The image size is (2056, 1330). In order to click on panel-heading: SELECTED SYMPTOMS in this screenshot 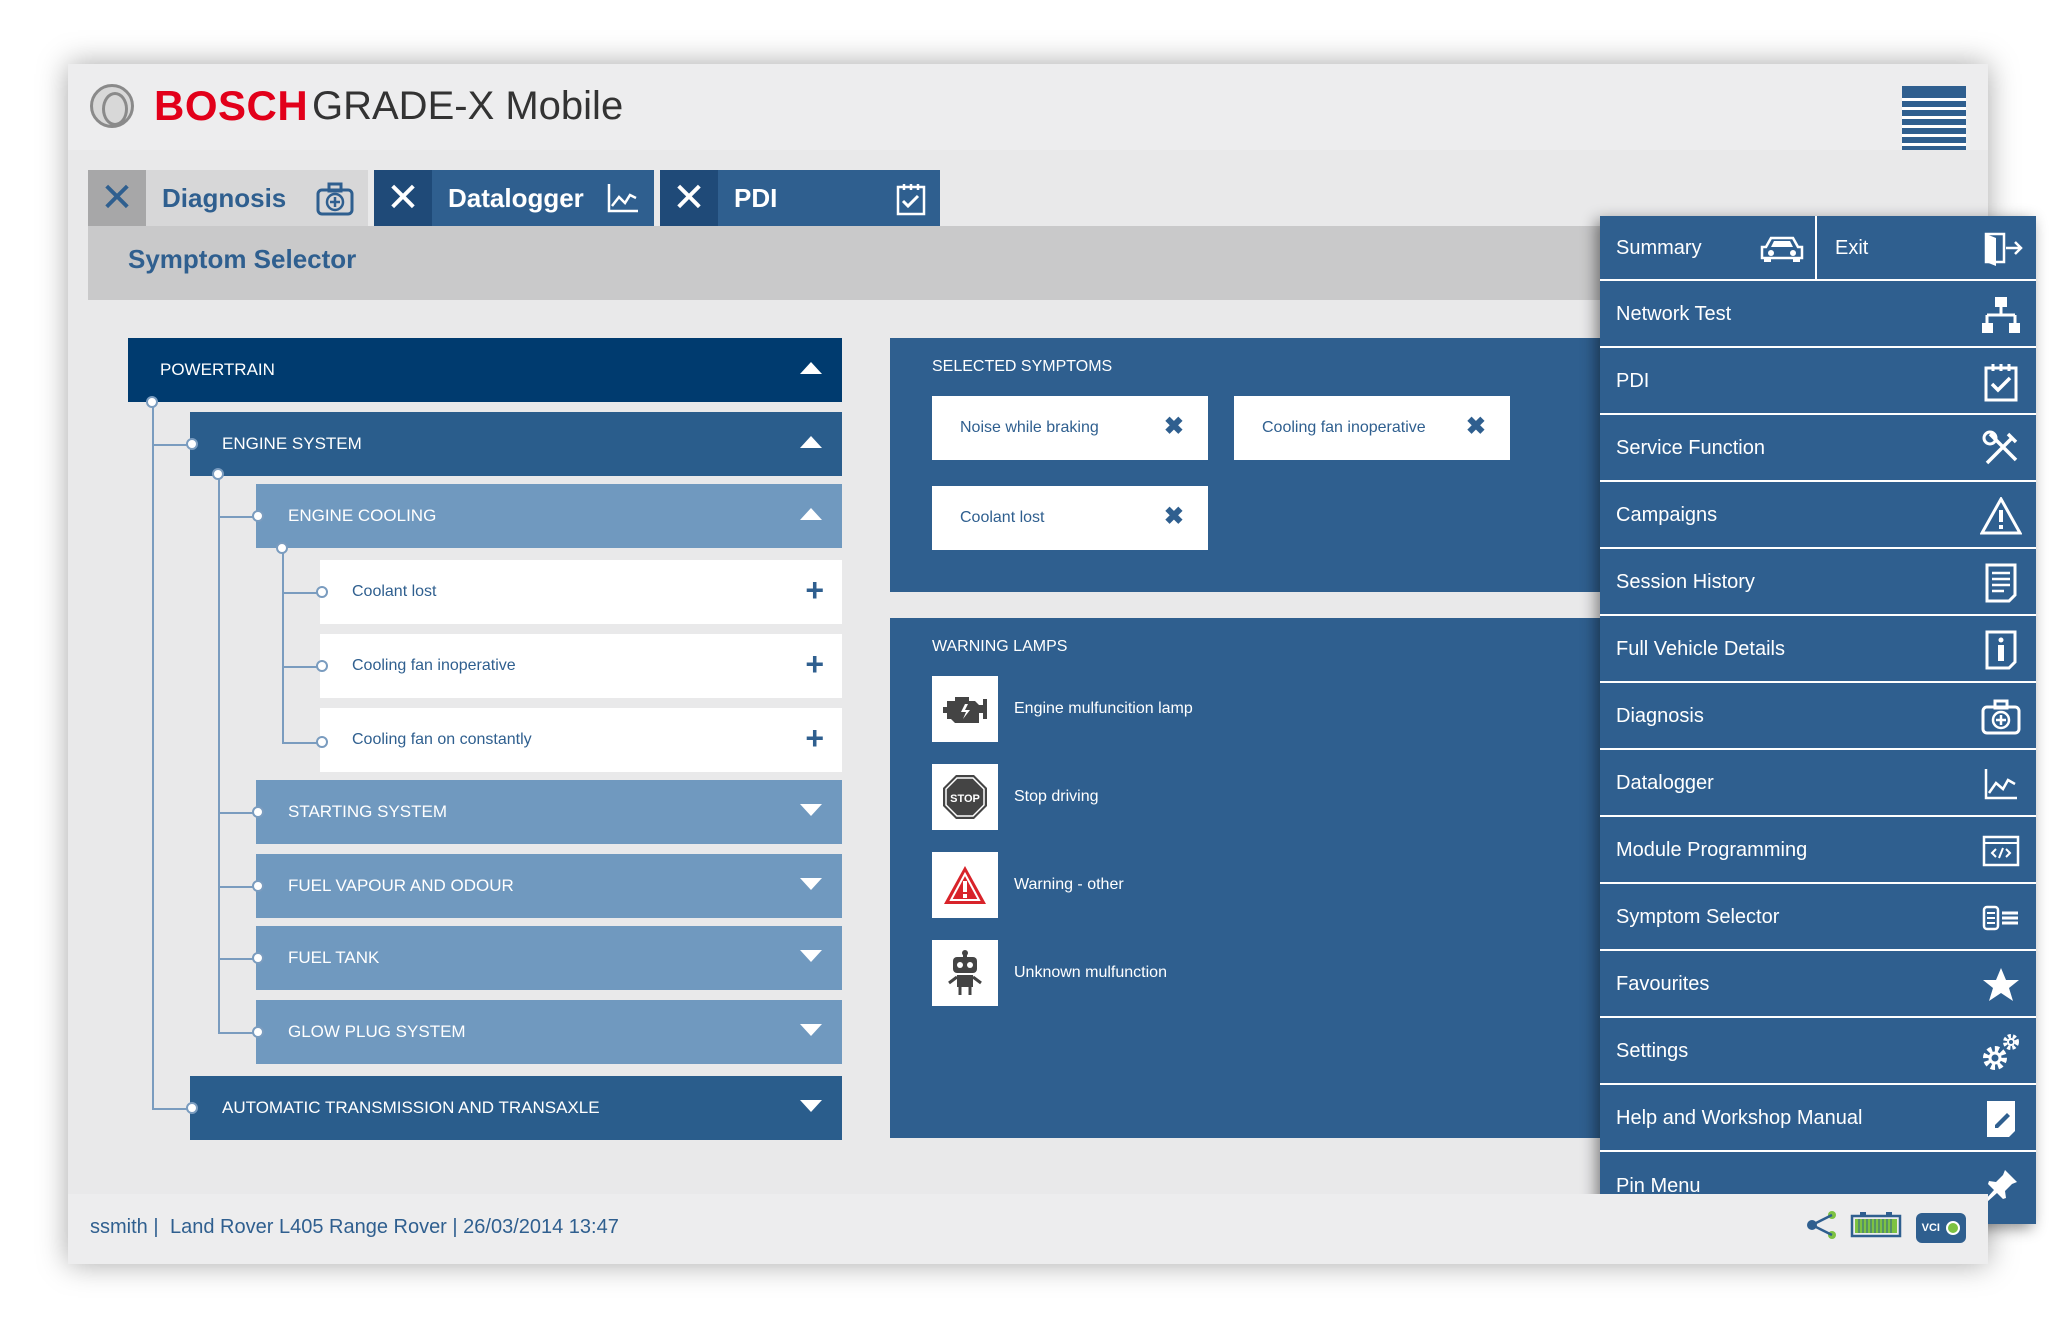, I will do `click(1022, 366)`.